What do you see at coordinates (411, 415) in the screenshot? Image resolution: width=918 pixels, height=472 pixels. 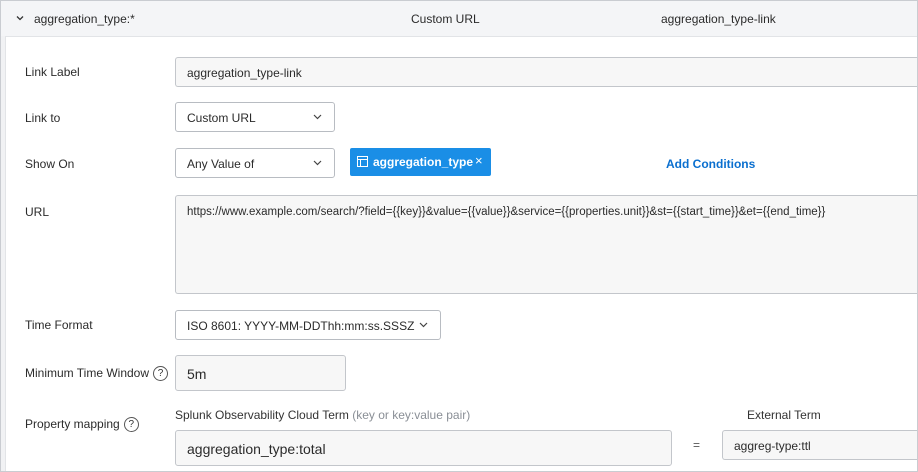 I see `splunk-term-hint: (key or key:value pair)` at bounding box center [411, 415].